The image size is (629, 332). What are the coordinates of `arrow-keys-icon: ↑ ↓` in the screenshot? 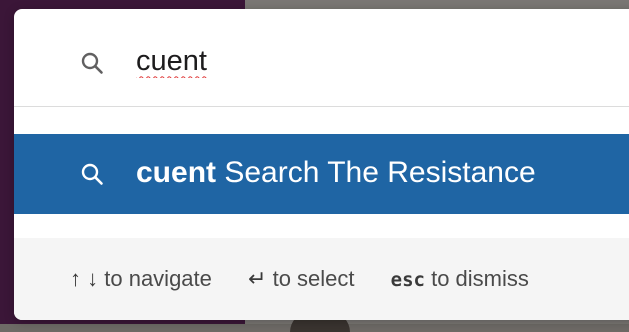 It's located at (84, 279).